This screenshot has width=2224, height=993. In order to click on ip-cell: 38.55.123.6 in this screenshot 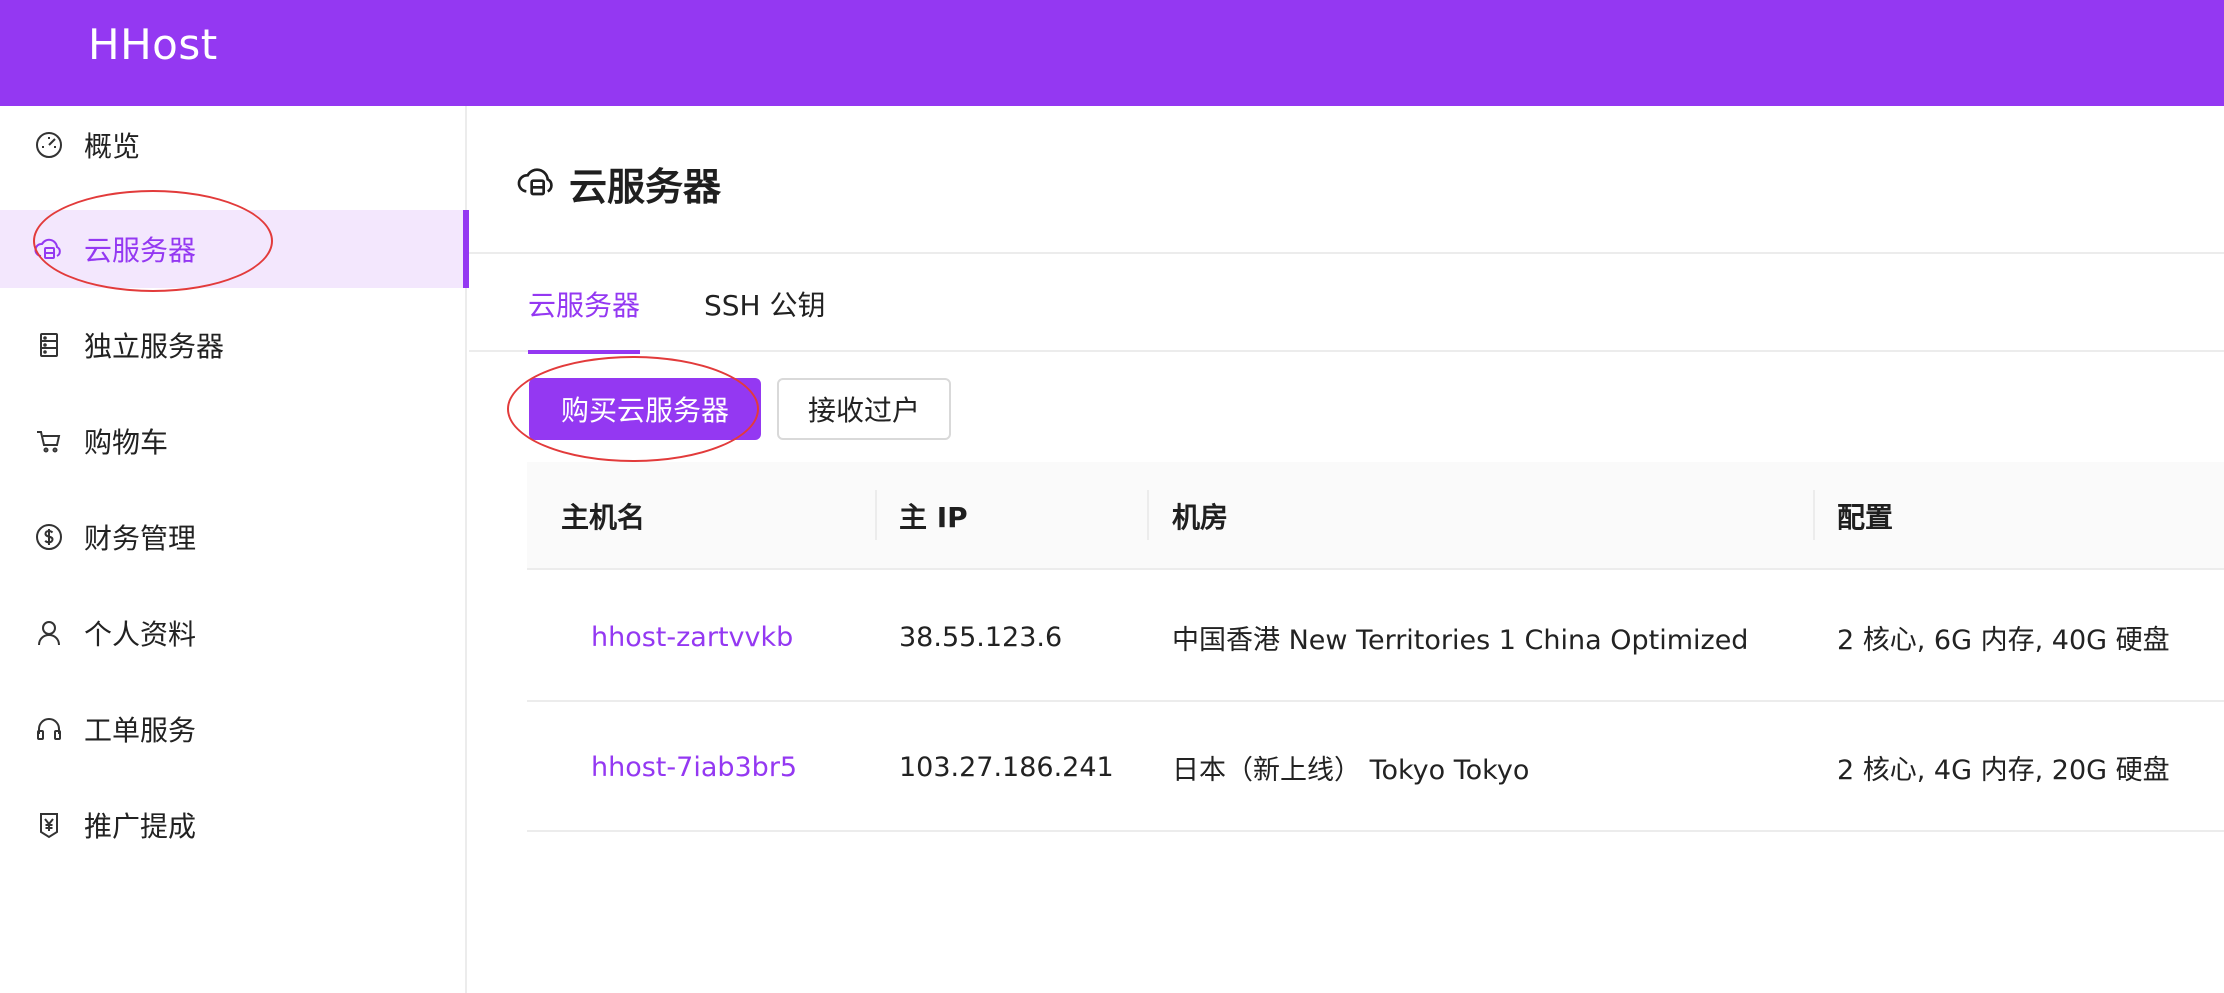, I will do `click(981, 637)`.